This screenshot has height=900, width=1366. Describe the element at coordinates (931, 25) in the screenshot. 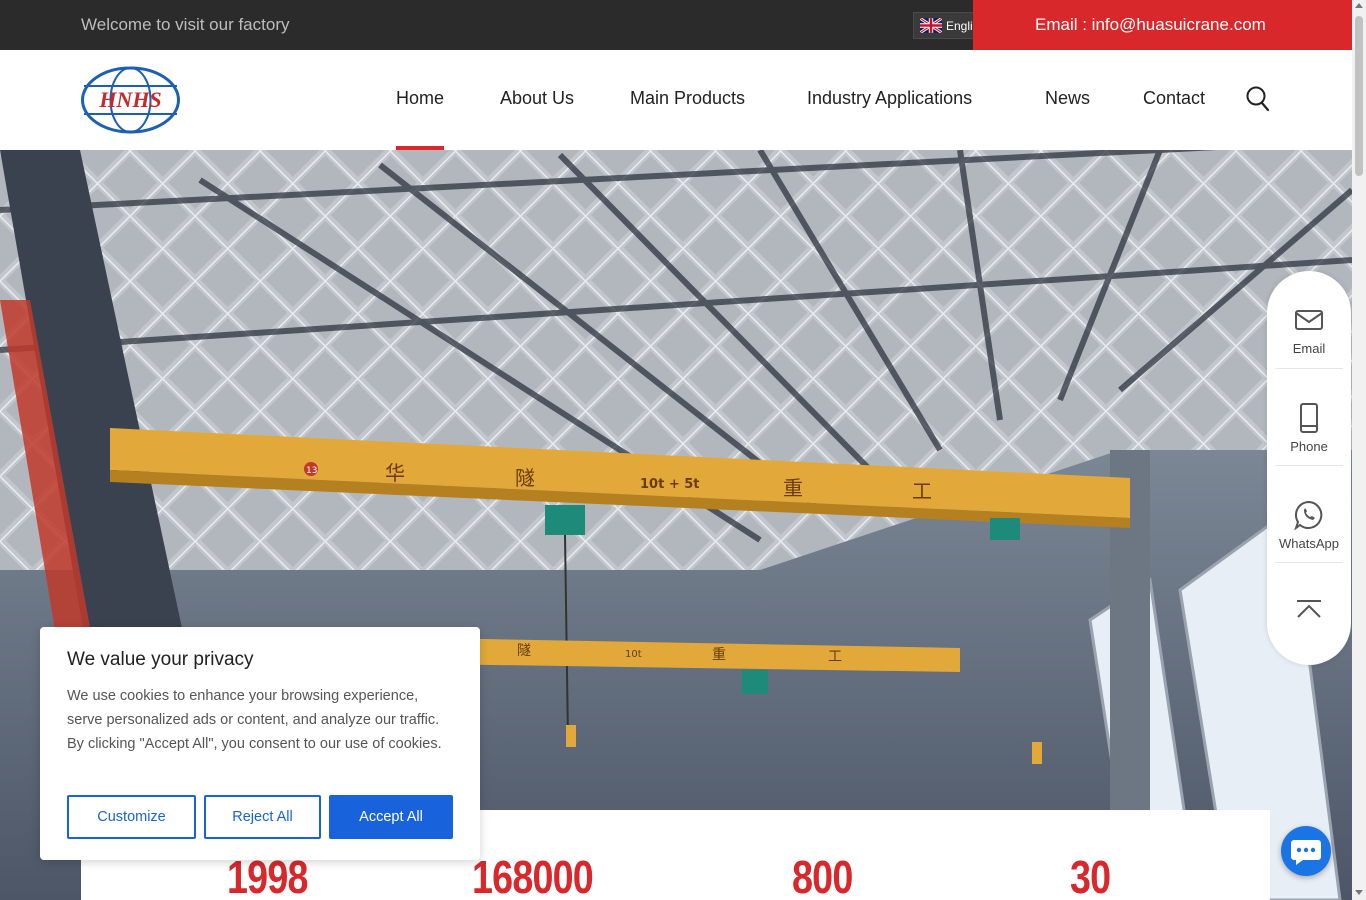

I see `uk-flag-icon` at that location.